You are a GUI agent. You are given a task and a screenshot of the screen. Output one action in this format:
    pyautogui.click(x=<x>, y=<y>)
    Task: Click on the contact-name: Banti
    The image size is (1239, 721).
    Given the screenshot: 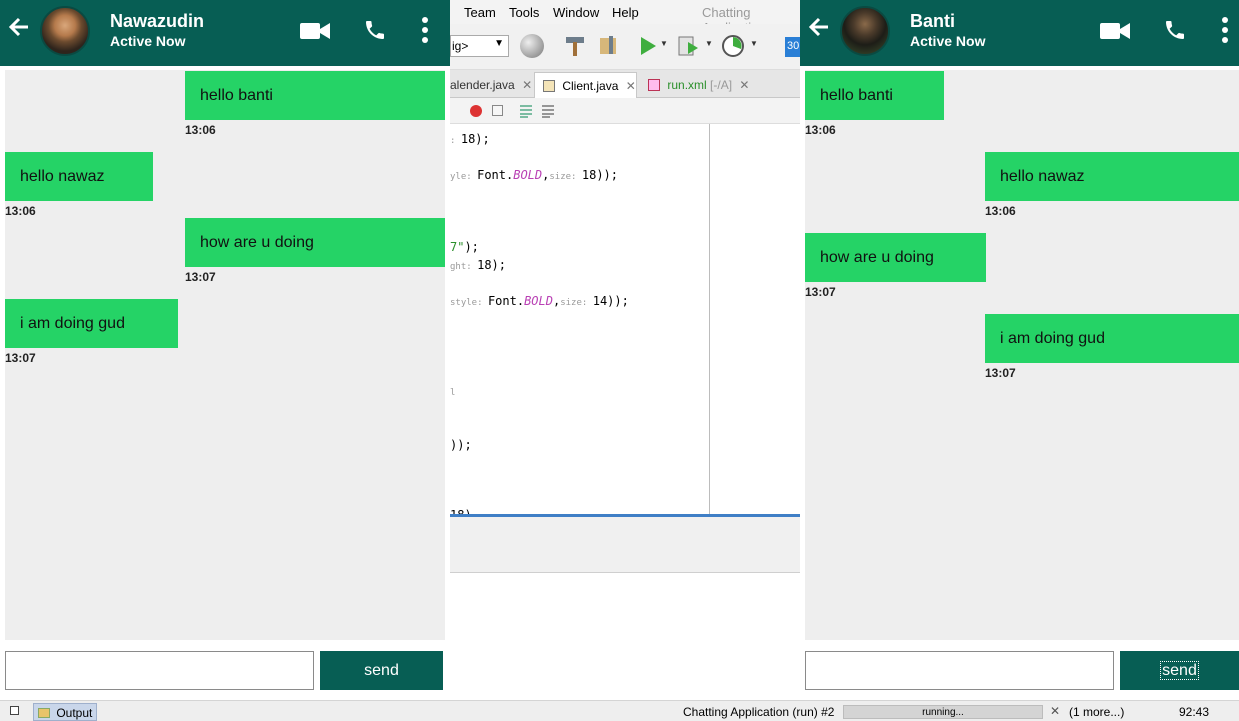 What is the action you would take?
    pyautogui.click(x=932, y=21)
    